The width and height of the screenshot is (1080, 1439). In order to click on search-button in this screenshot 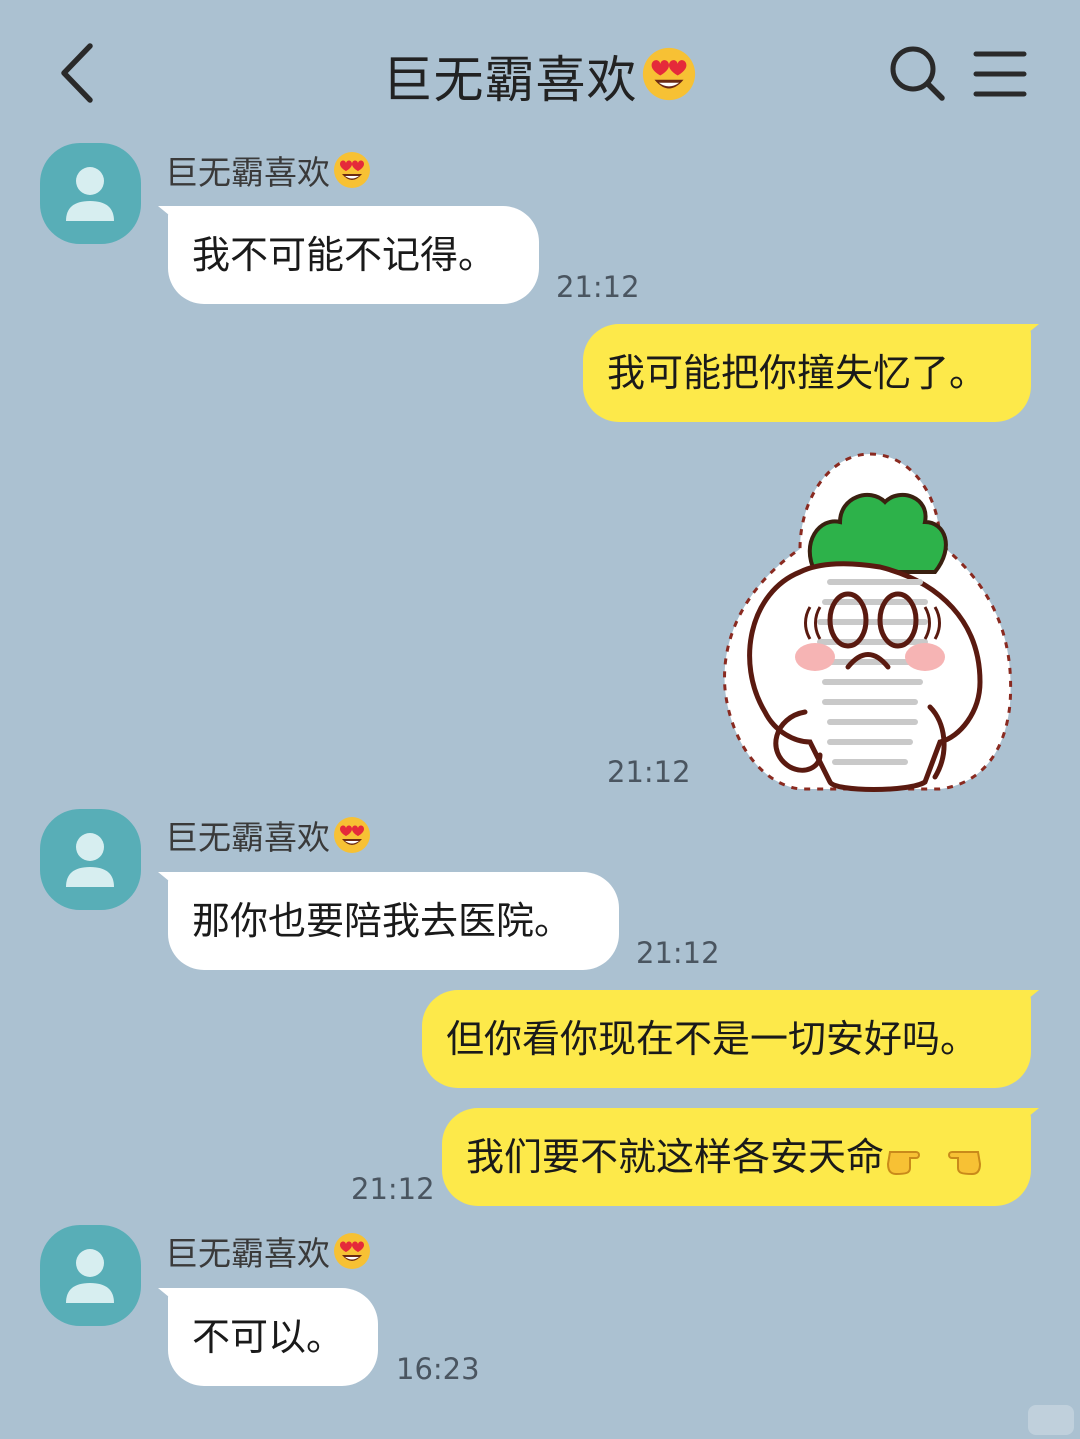, I will do `click(917, 73)`.